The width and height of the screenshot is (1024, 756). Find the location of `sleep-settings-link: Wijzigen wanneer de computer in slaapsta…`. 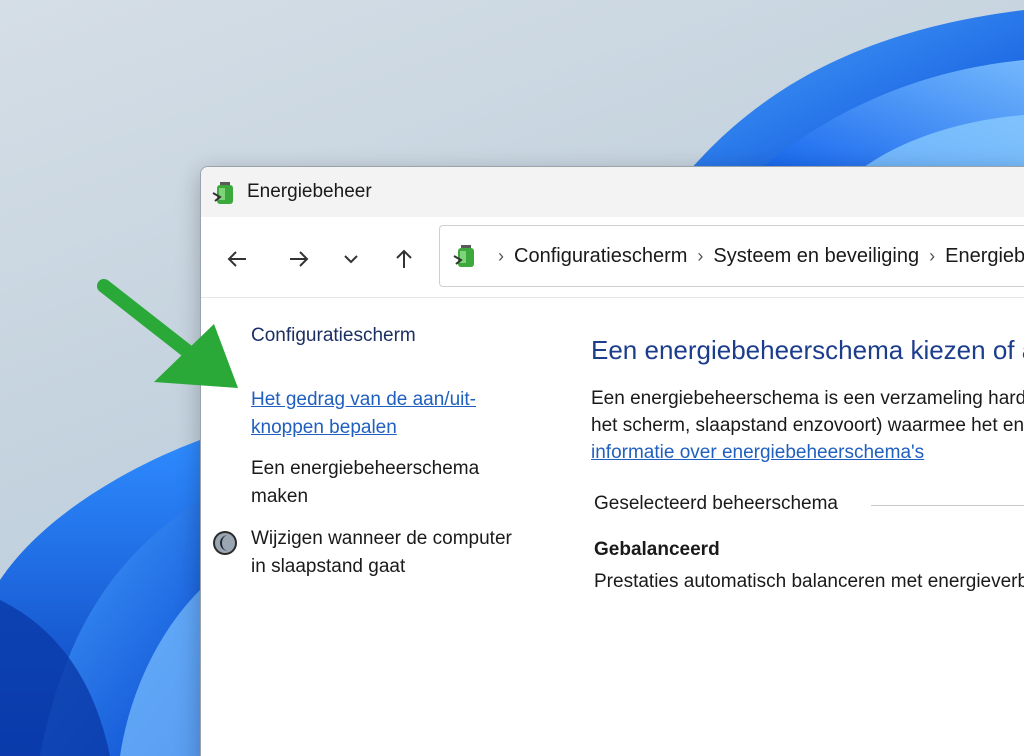

sleep-settings-link: Wijzigen wanneer de computer in slaapsta… is located at coordinates (388, 553).